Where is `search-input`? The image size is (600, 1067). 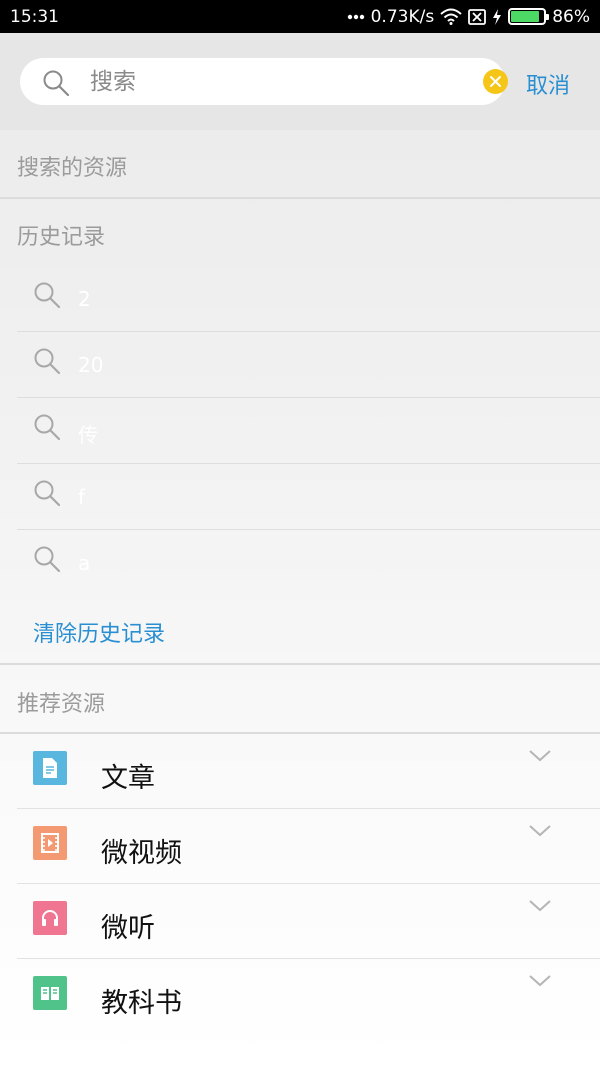 search-input is located at coordinates (280, 82).